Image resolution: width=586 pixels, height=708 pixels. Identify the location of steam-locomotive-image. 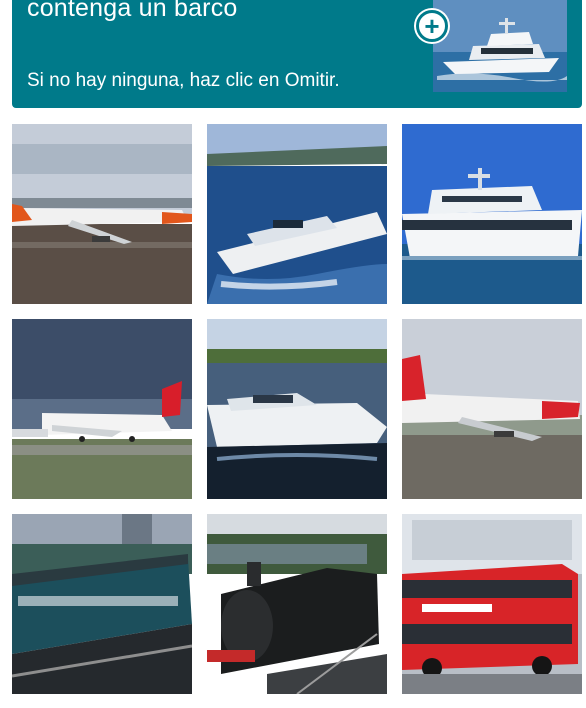
(297, 604).